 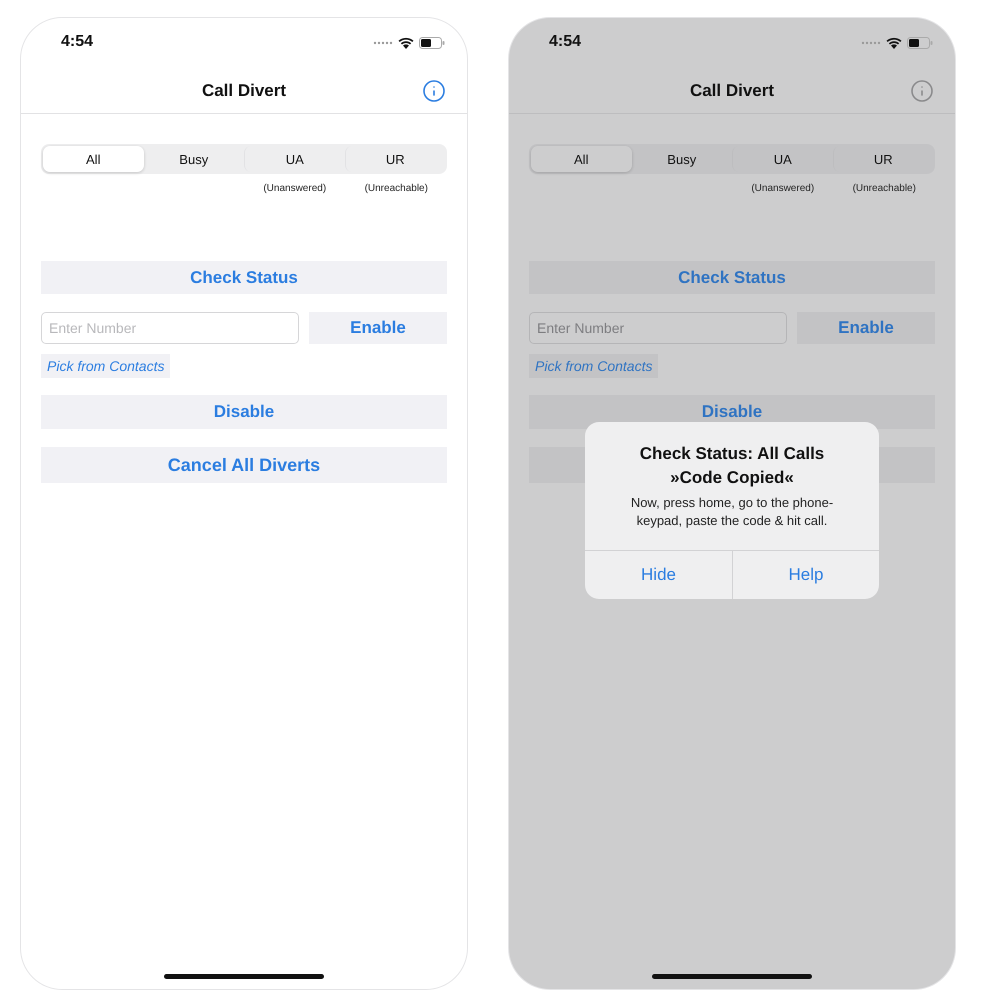 What do you see at coordinates (244, 465) in the screenshot?
I see `cancel-diverts-button: Cancel All Diverts` at bounding box center [244, 465].